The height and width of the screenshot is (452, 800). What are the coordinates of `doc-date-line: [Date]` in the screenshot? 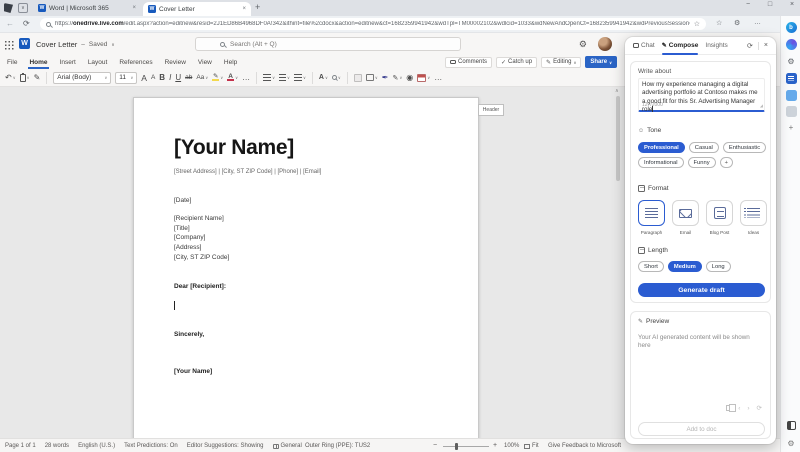 It's located at (182, 200).